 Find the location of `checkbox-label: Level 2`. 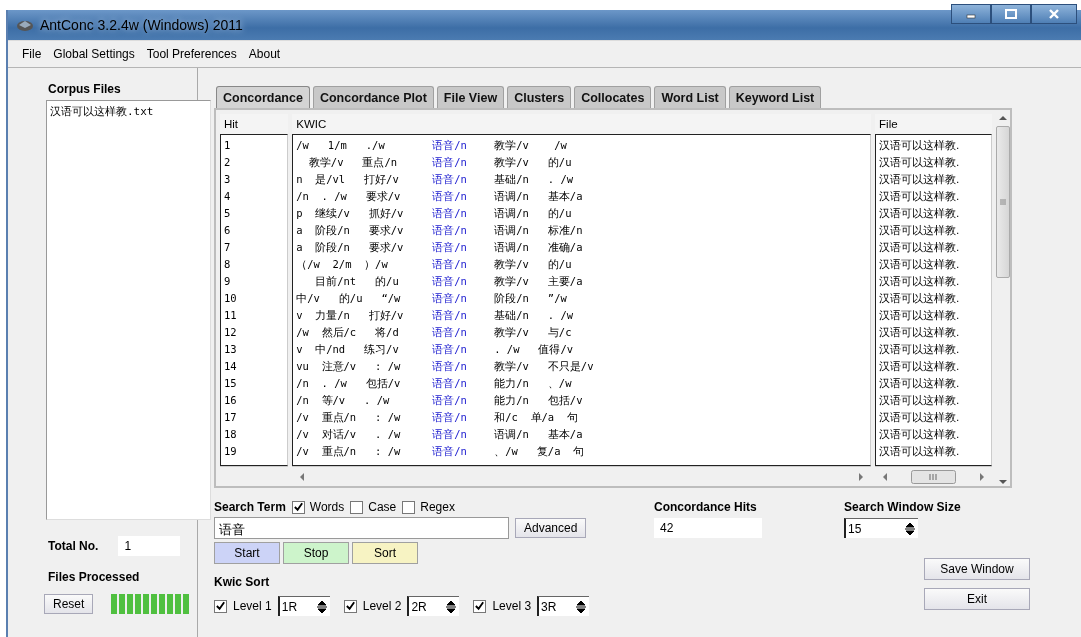

checkbox-label: Level 2 is located at coordinates (382, 606).